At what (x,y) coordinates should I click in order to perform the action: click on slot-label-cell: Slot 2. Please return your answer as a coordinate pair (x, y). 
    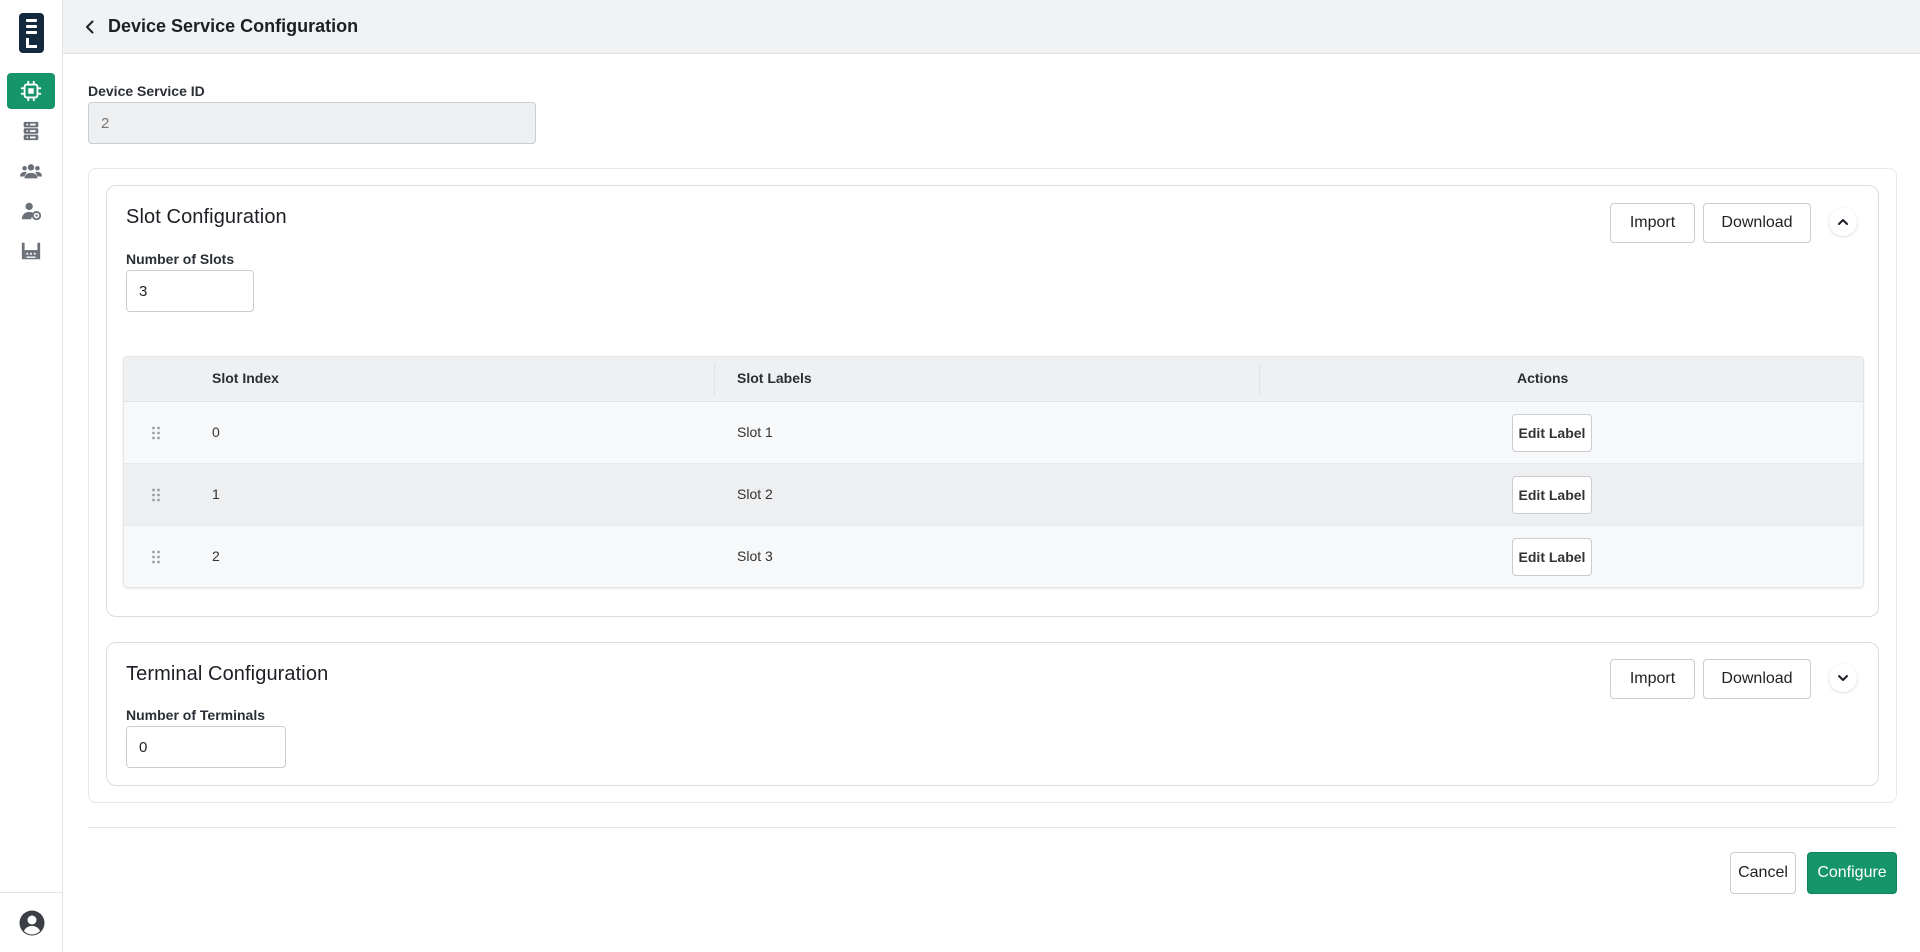
    Looking at the image, I should click on (755, 494).